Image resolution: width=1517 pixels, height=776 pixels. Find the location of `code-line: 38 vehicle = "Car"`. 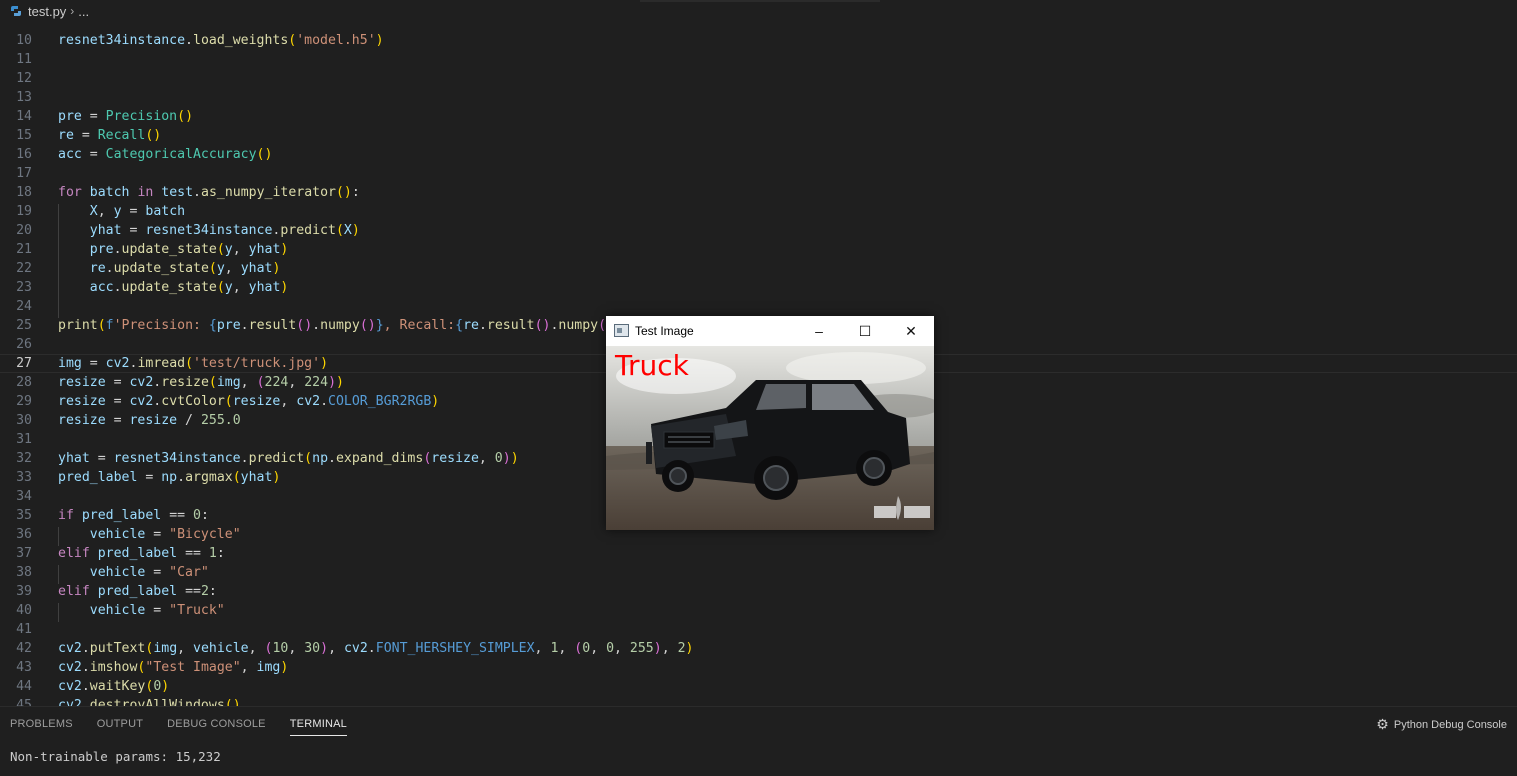

code-line: 38 vehicle = "Car" is located at coordinates (758, 572).